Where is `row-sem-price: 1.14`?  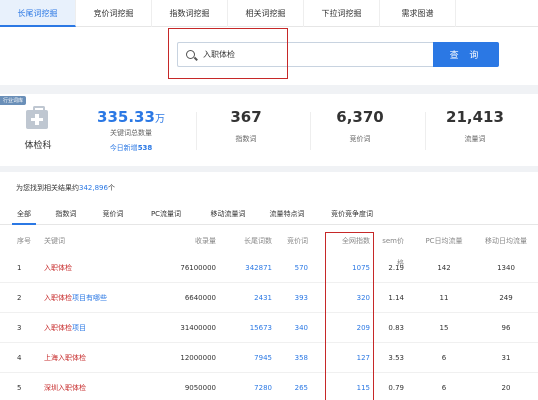
row-sem-price: 1.14 is located at coordinates (396, 298).